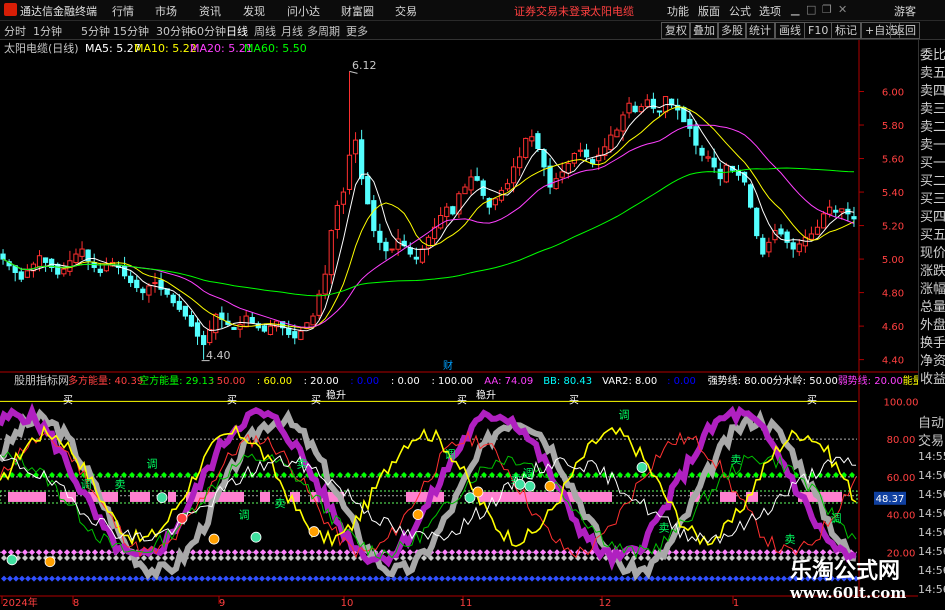 The image size is (945, 610). I want to click on sidebar-item-pct: 涨幅, so click(932, 287).